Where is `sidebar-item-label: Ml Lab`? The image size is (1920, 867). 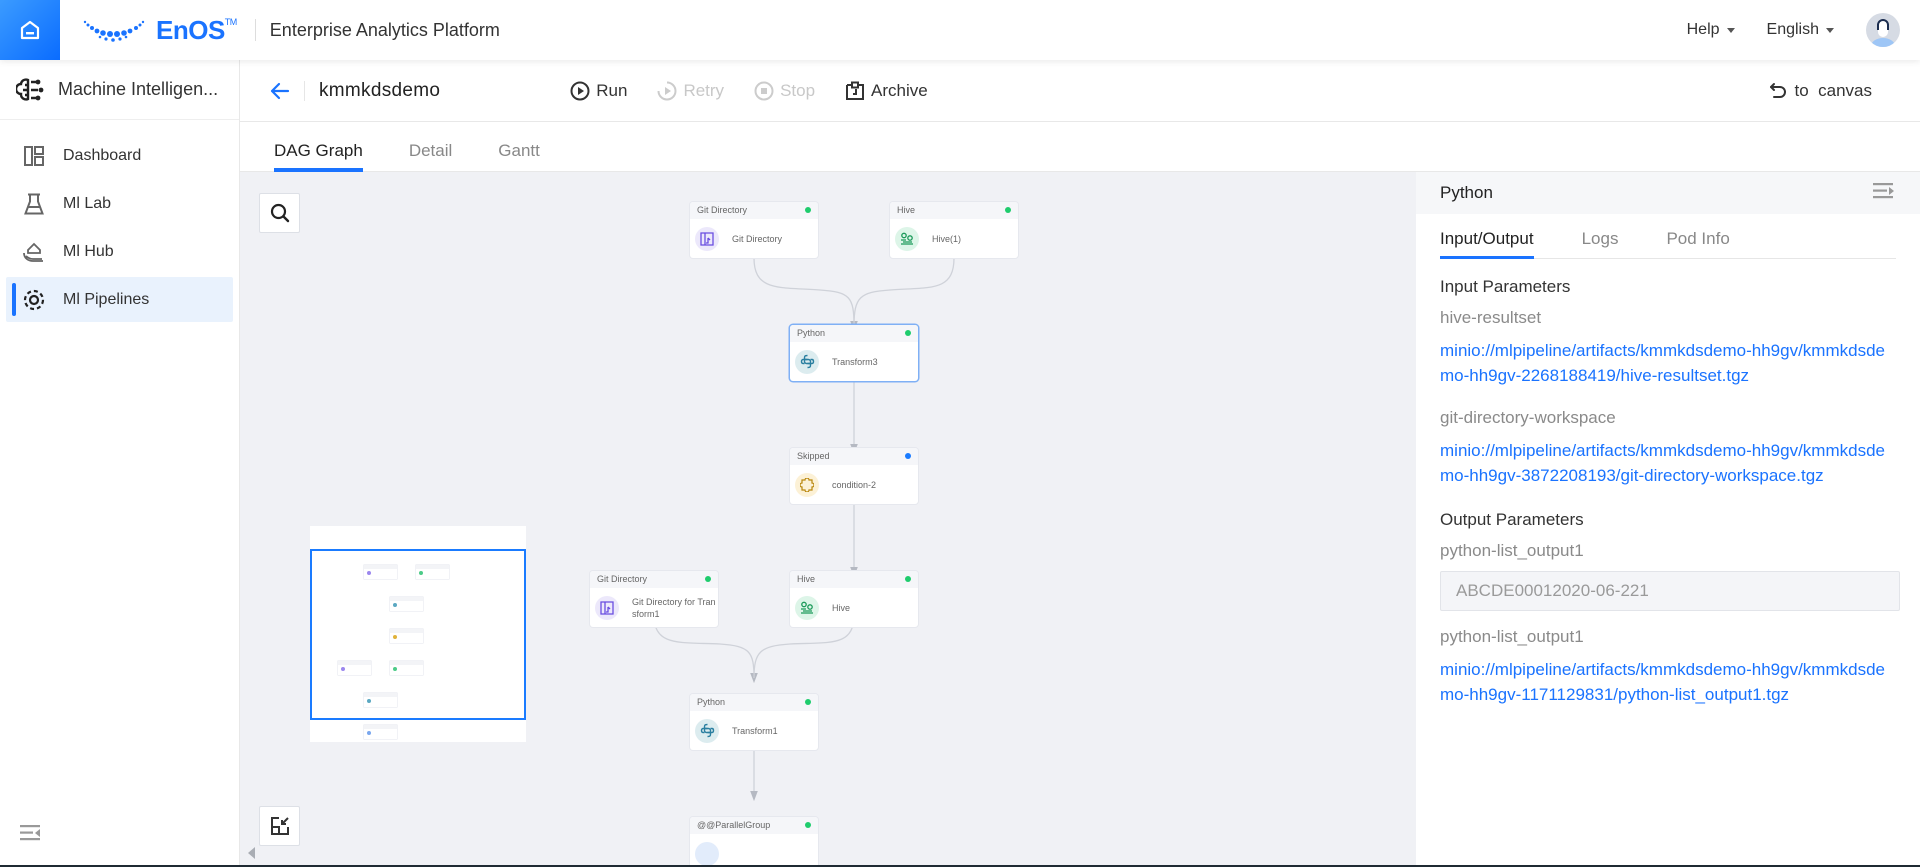
sidebar-item-label: Ml Lab is located at coordinates (87, 203).